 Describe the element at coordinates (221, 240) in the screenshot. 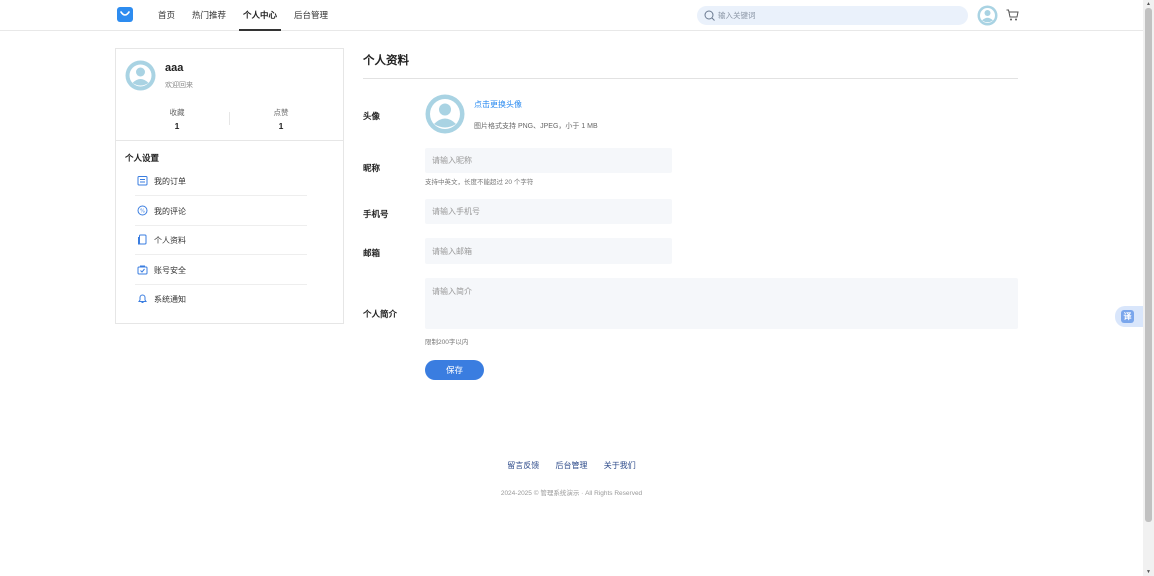

I see `sidebar-item-profile: 个人资料` at that location.